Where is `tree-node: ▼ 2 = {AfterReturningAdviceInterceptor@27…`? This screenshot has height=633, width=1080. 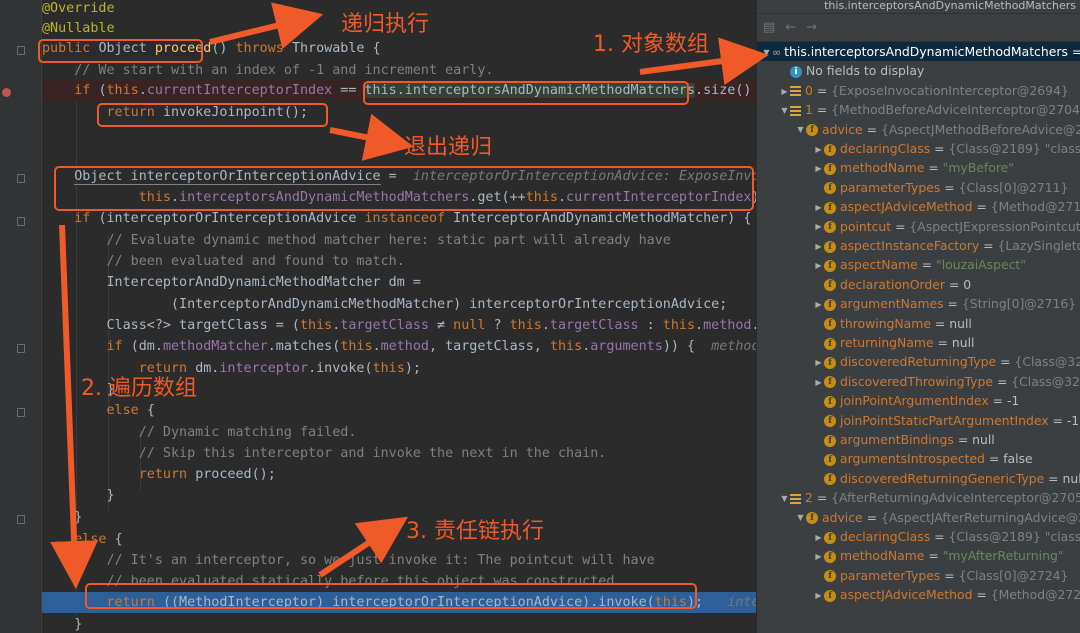
tree-node: ▼ 2 = {AfterReturningAdviceInterceptor@27… is located at coordinates (918, 497).